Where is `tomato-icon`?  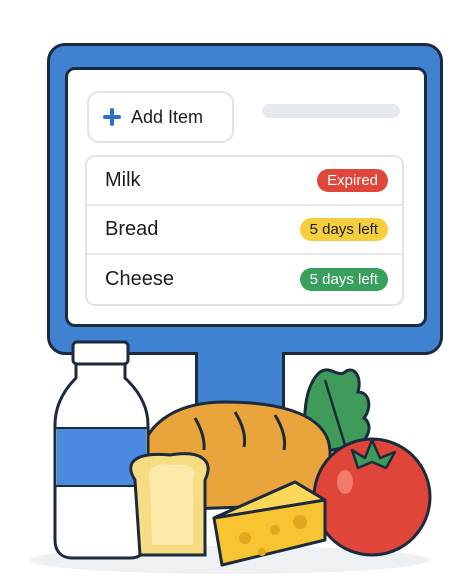 tomato-icon is located at coordinates (372, 497).